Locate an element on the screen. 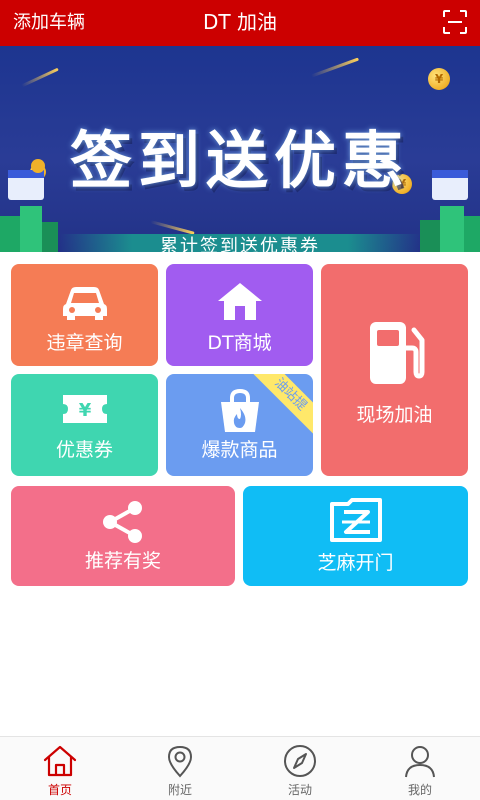 This screenshot has width=480, height=800. tile-hot-products: 油站提 爆款商品 is located at coordinates (239, 425).